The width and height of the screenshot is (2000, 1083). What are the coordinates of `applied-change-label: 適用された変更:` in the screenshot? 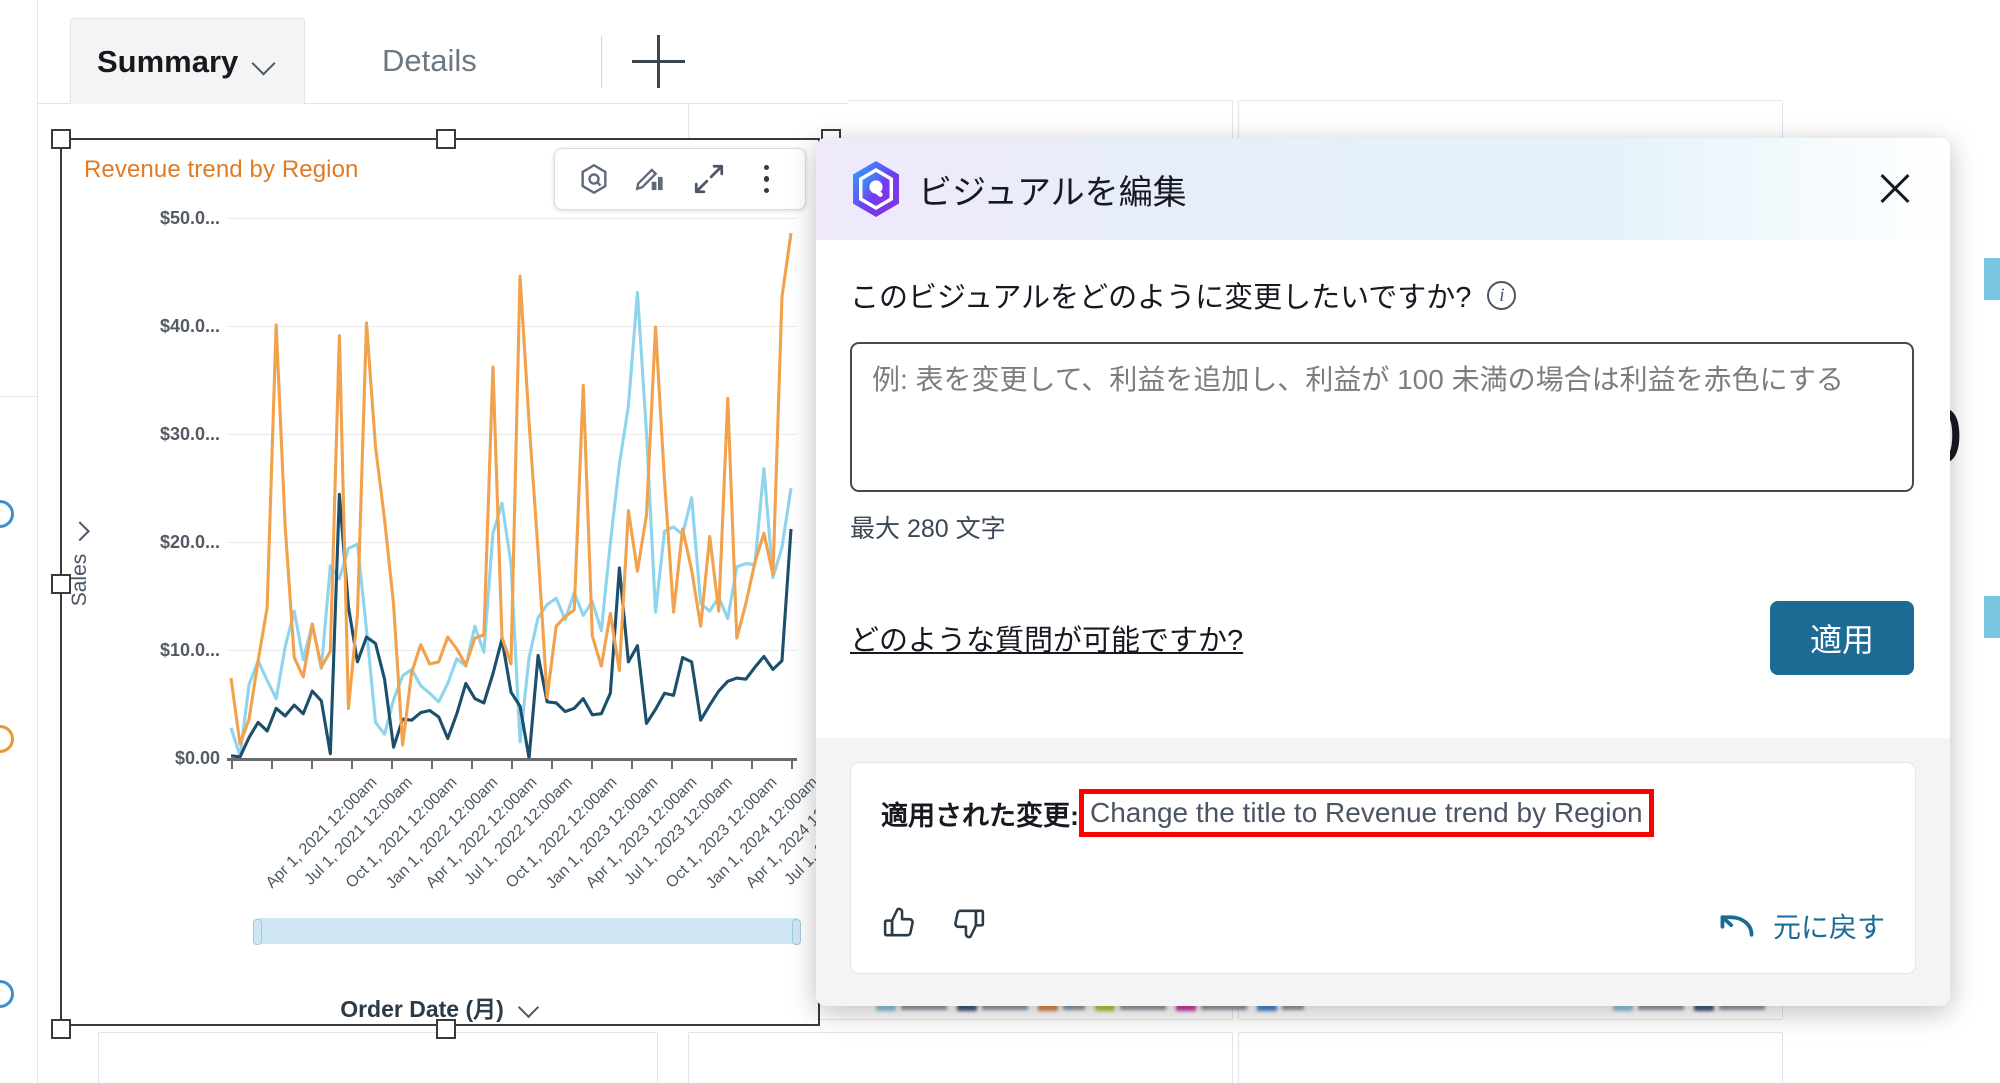 It's located at (980, 815).